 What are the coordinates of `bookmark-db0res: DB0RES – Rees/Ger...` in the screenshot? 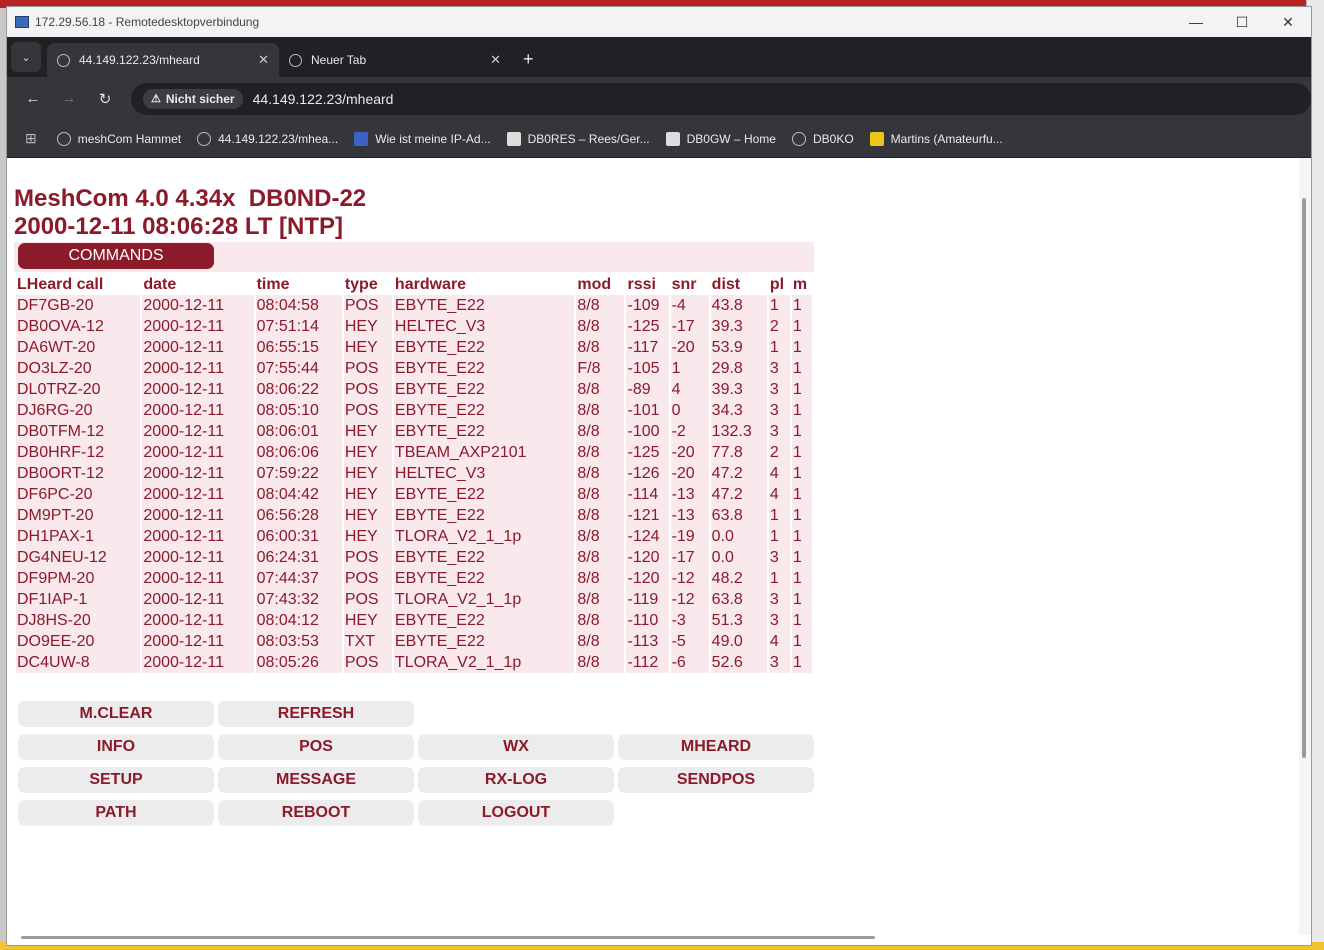 It's located at (578, 138).